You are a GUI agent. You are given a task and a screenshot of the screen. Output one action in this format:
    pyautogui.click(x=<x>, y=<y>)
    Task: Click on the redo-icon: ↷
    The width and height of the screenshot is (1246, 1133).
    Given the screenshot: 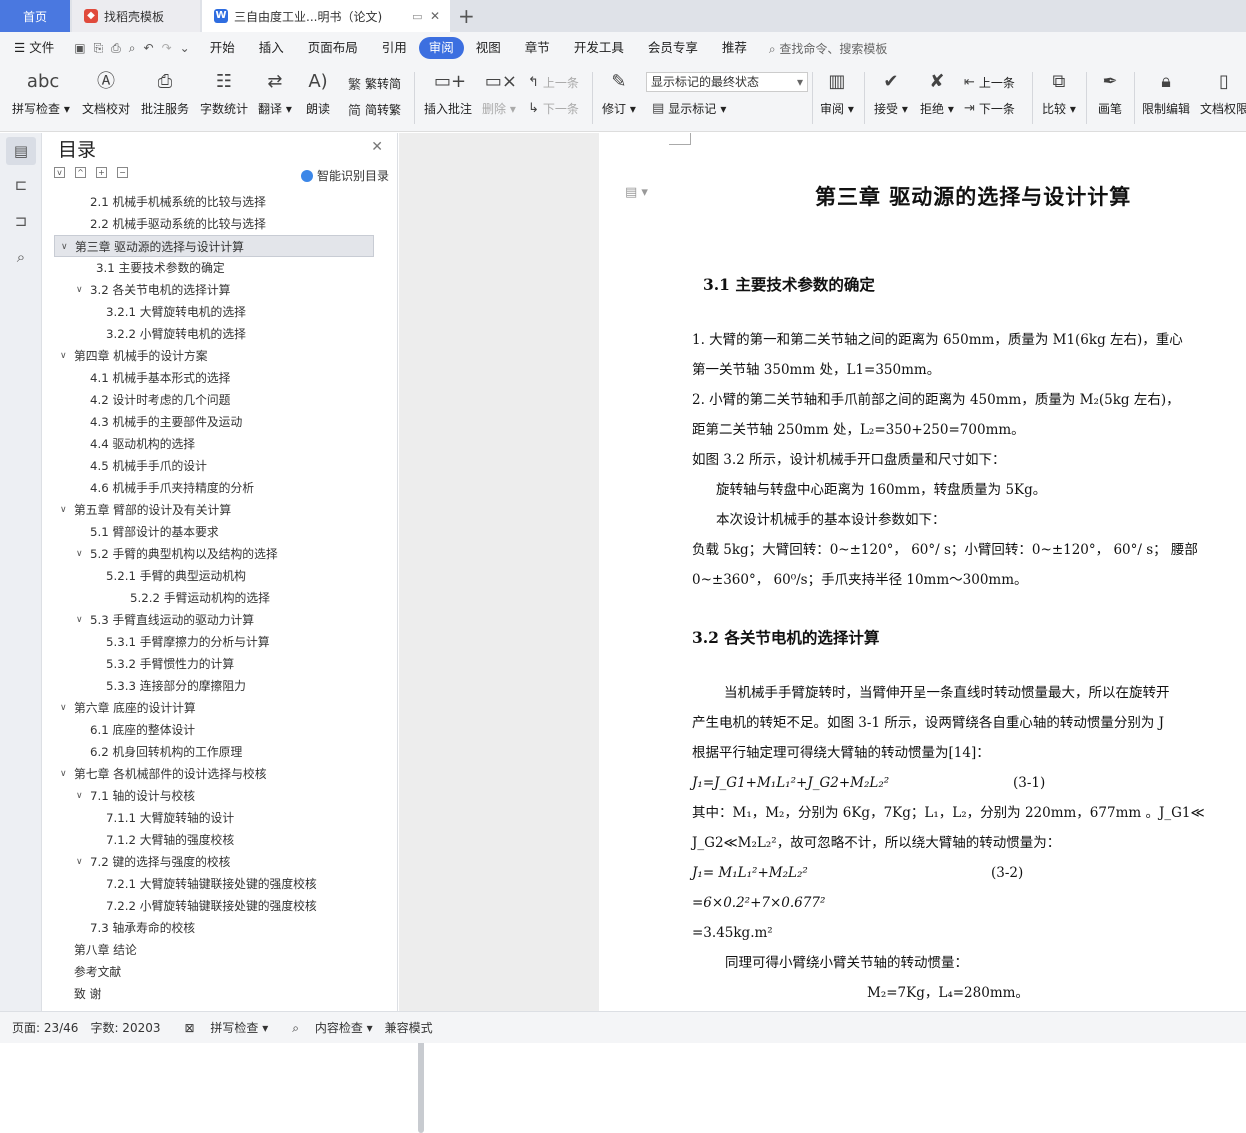 What is the action you would take?
    pyautogui.click(x=167, y=48)
    